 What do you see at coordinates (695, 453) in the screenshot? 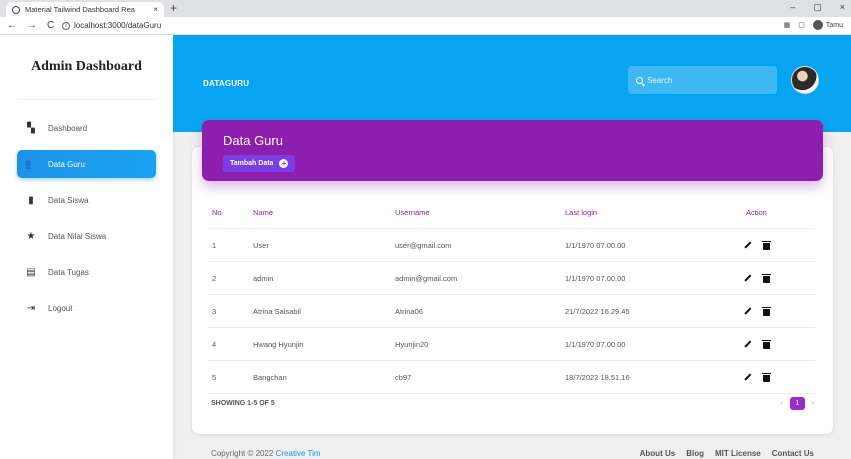
I see `footer-link-blog: Blog` at bounding box center [695, 453].